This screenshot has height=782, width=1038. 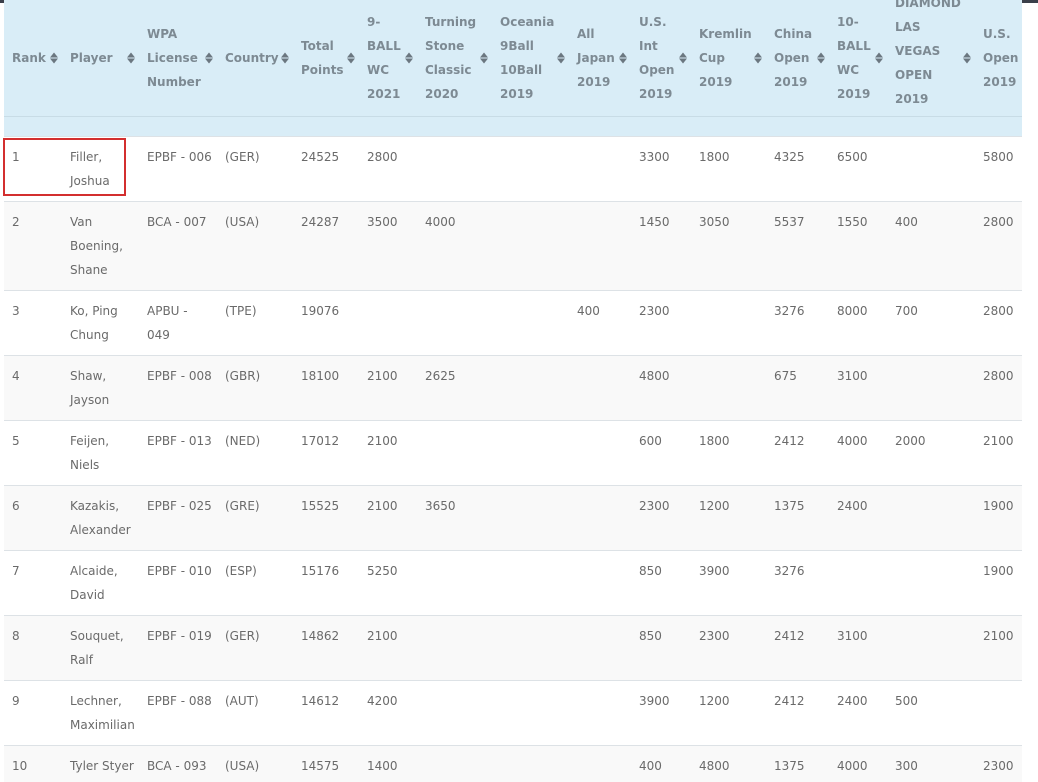 What do you see at coordinates (326, 322) in the screenshot?
I see `cell-total-points: 19076` at bounding box center [326, 322].